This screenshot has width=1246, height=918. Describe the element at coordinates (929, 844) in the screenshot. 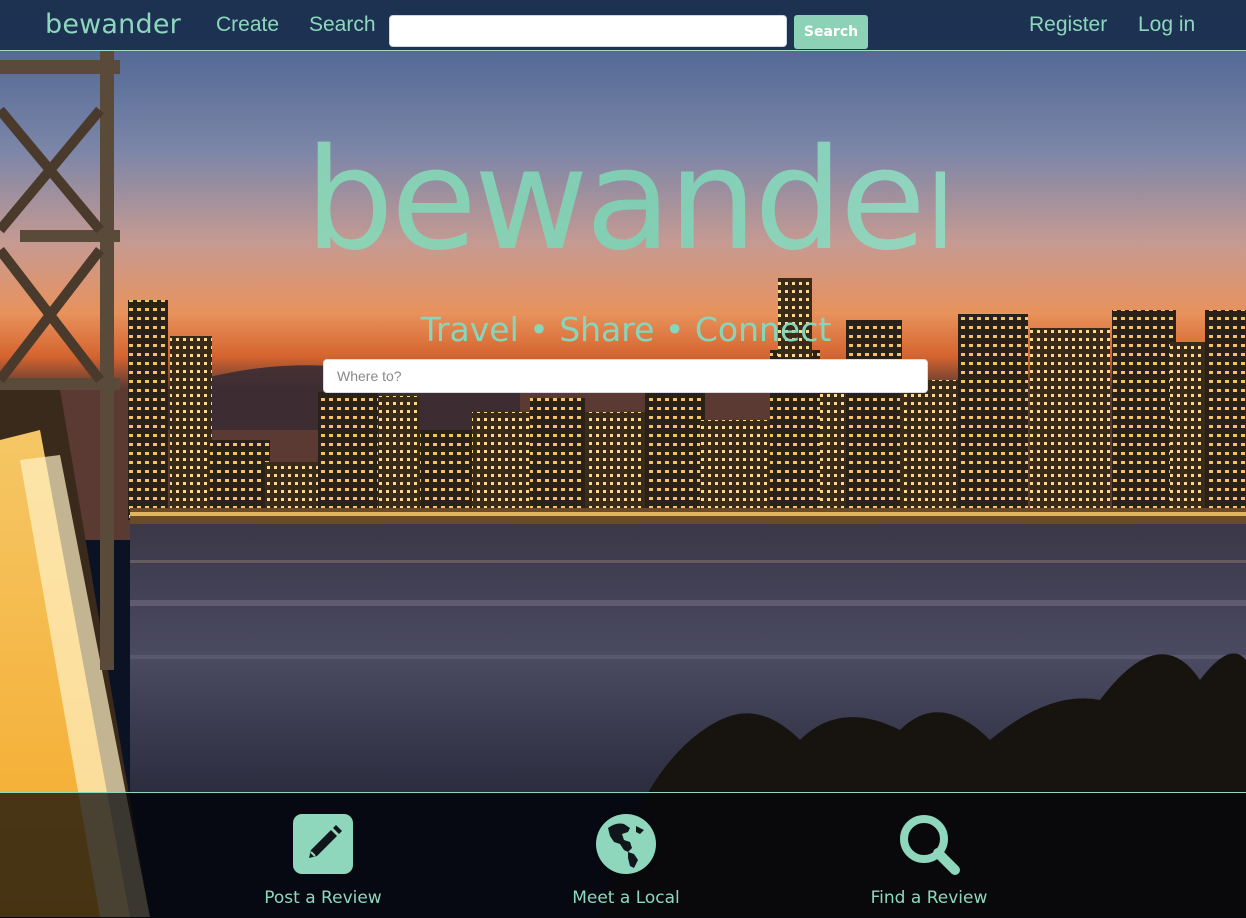

I see `magnifier-icon` at that location.